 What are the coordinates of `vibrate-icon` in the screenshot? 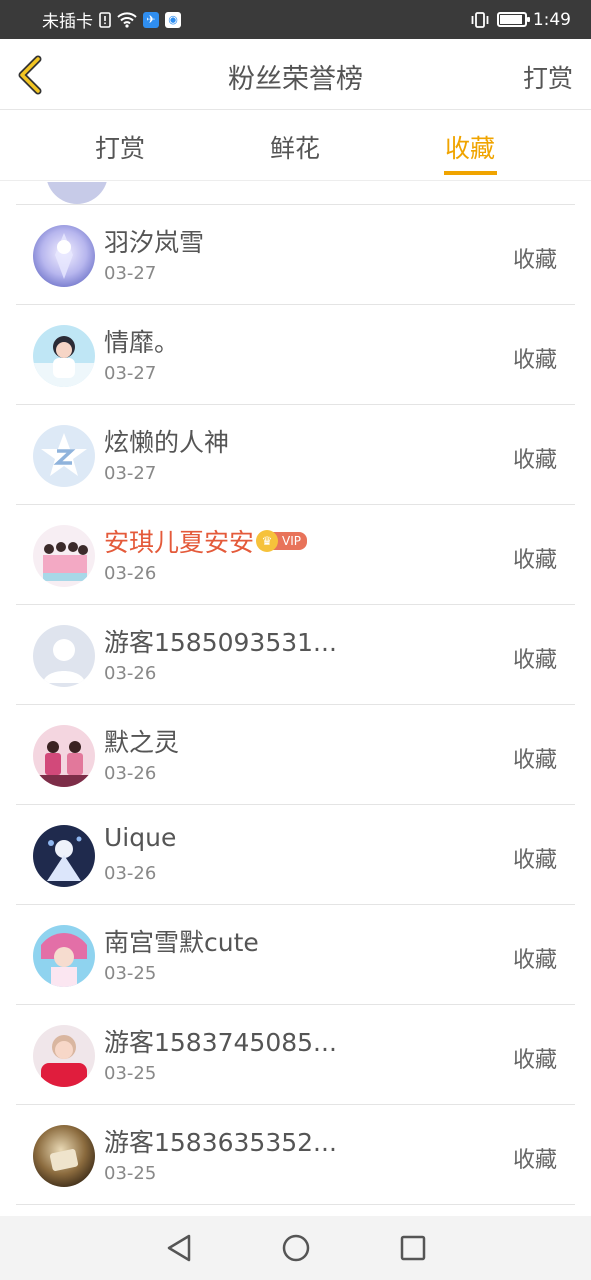 It's located at (480, 20).